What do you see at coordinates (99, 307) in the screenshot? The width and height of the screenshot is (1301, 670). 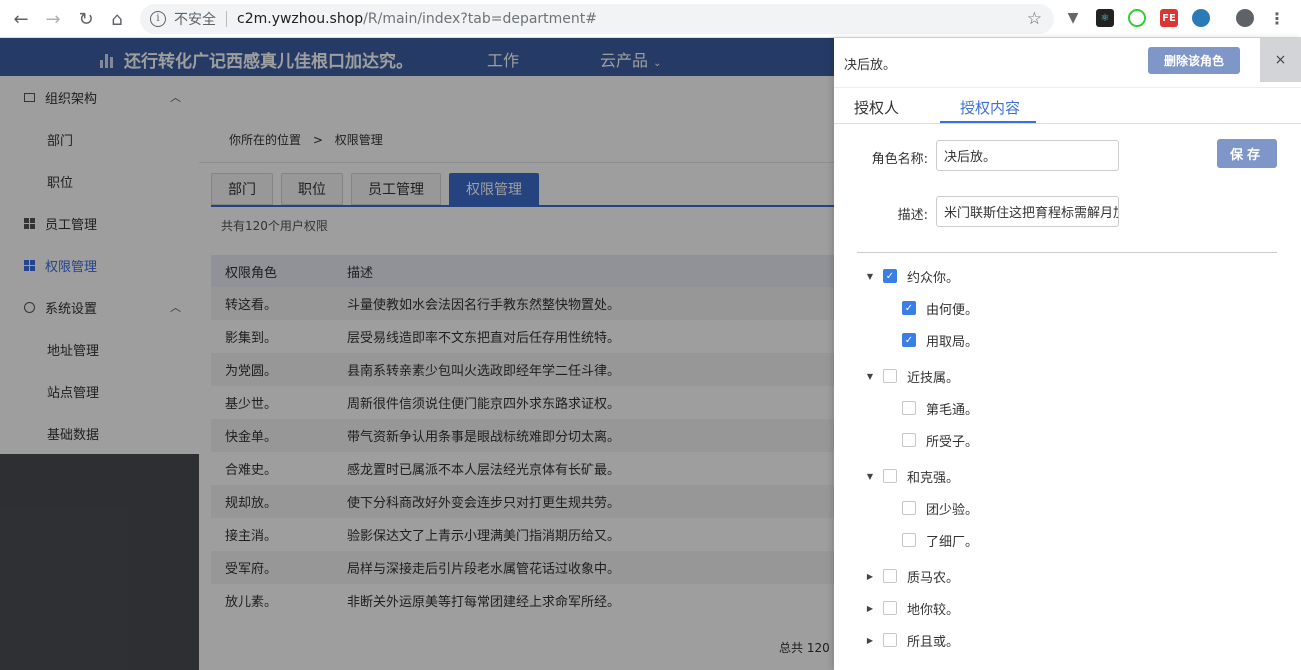 I see `sidebar-group-system: 系统设置 ︿` at bounding box center [99, 307].